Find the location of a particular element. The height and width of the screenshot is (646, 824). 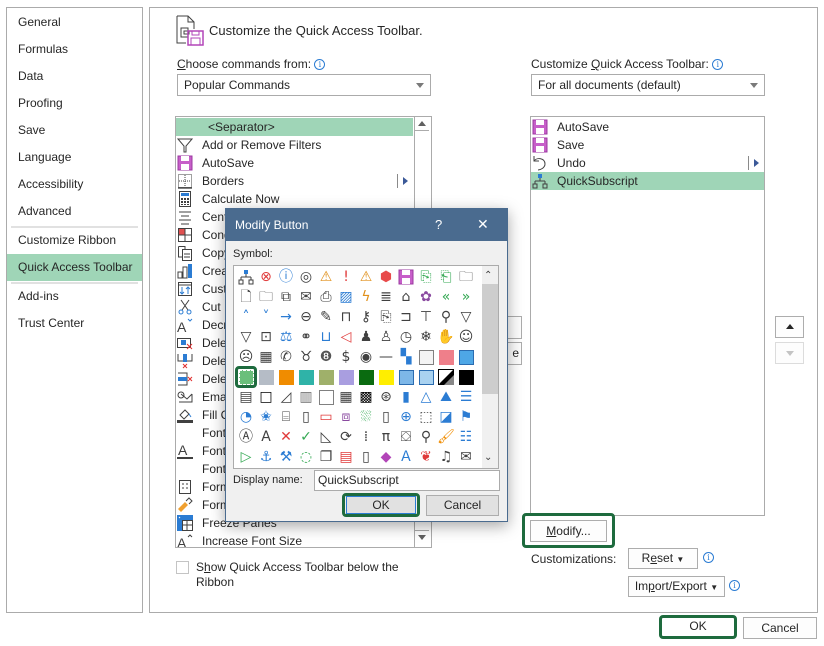

symbol-org-chart-icon is located at coordinates (246, 277).